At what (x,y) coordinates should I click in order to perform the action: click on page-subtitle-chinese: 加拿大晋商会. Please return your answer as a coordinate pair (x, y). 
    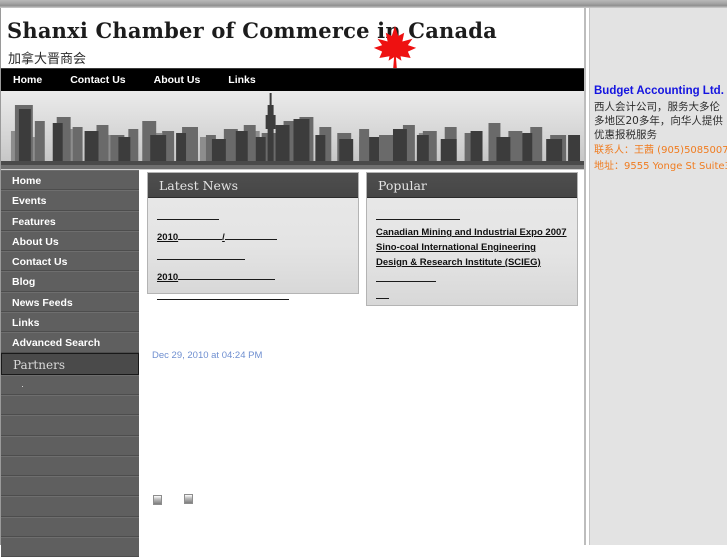
    Looking at the image, I should click on (47, 59).